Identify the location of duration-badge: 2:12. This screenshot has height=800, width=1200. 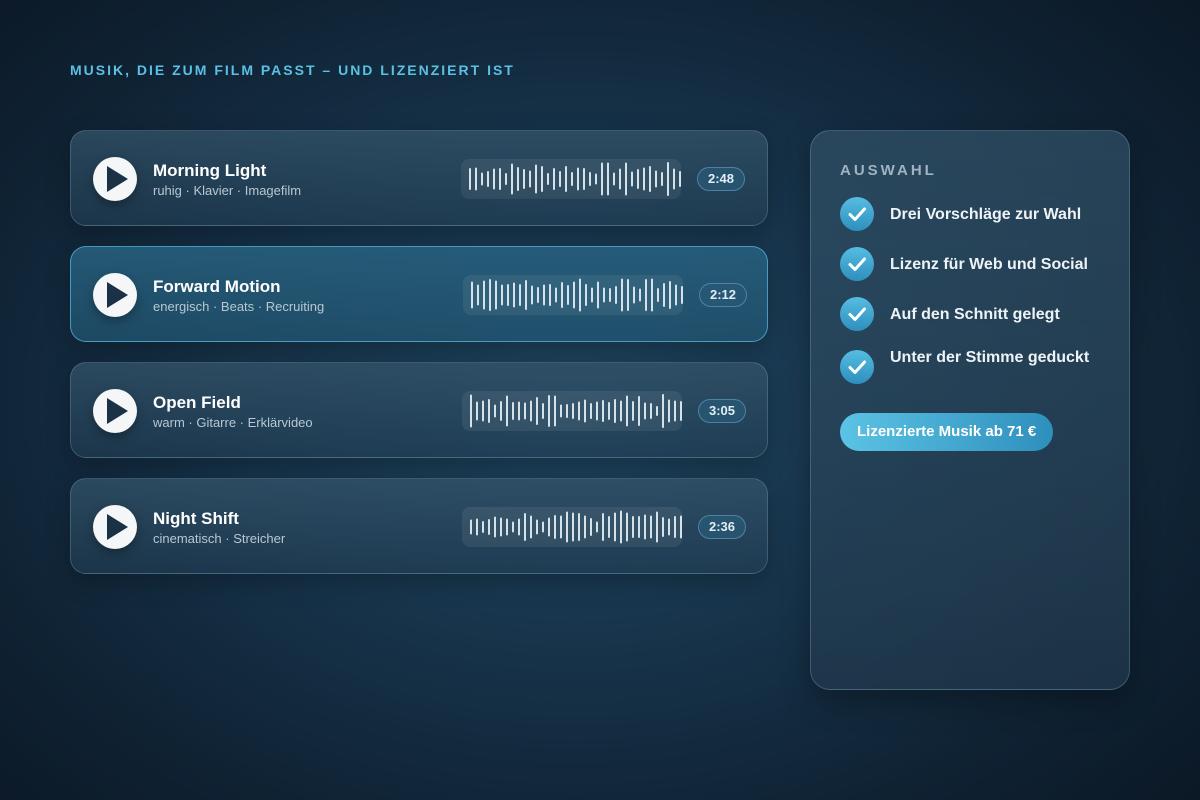
(723, 295).